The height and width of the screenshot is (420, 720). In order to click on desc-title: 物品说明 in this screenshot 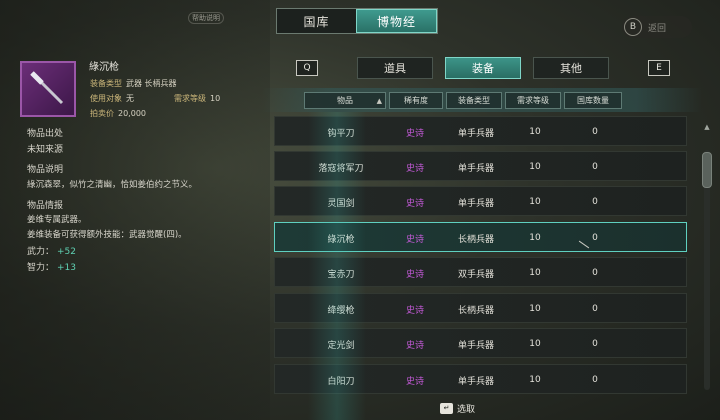, I will do `click(45, 170)`.